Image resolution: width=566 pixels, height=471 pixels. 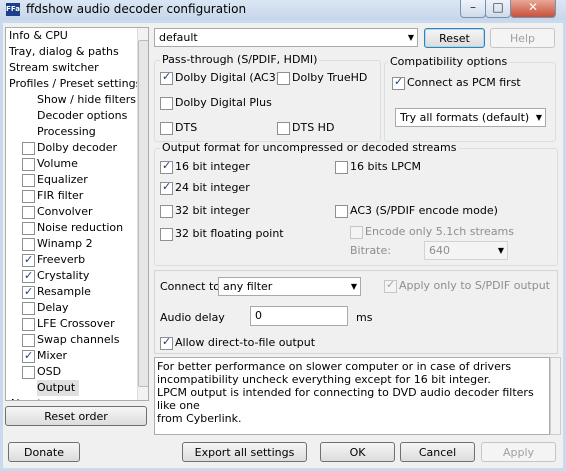 I want to click on window-title: ffdshow audio decoder configuration, so click(x=136, y=9).